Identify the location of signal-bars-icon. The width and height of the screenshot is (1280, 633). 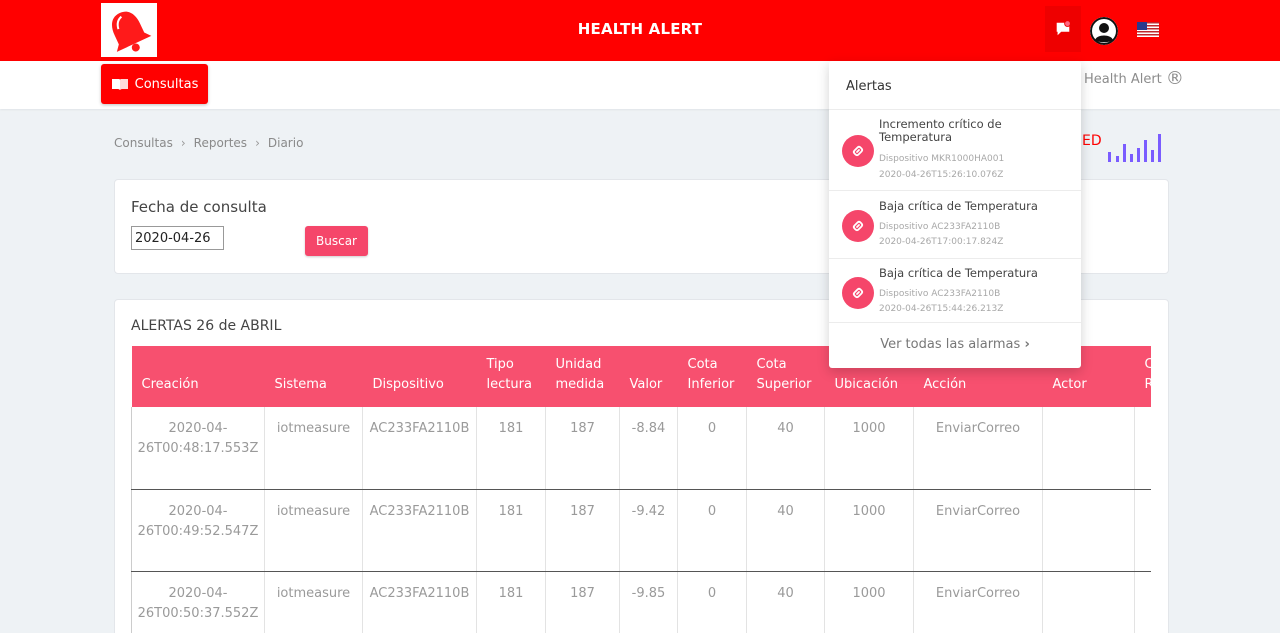
(1134, 148).